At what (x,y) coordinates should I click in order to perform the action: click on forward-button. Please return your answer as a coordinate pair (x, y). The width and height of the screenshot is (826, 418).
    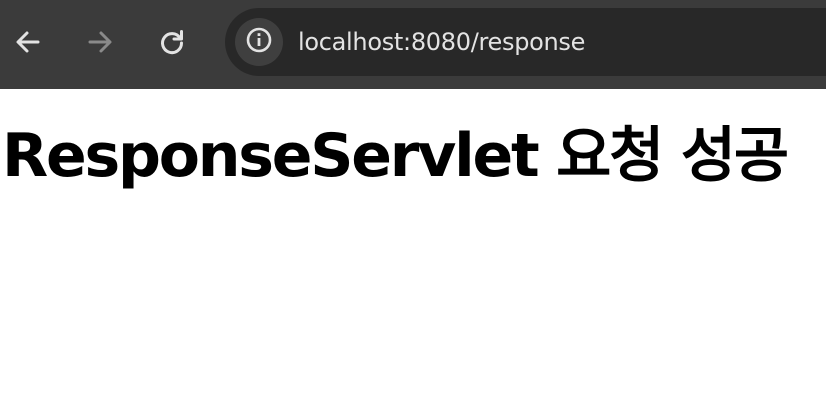
    Looking at the image, I should click on (100, 42).